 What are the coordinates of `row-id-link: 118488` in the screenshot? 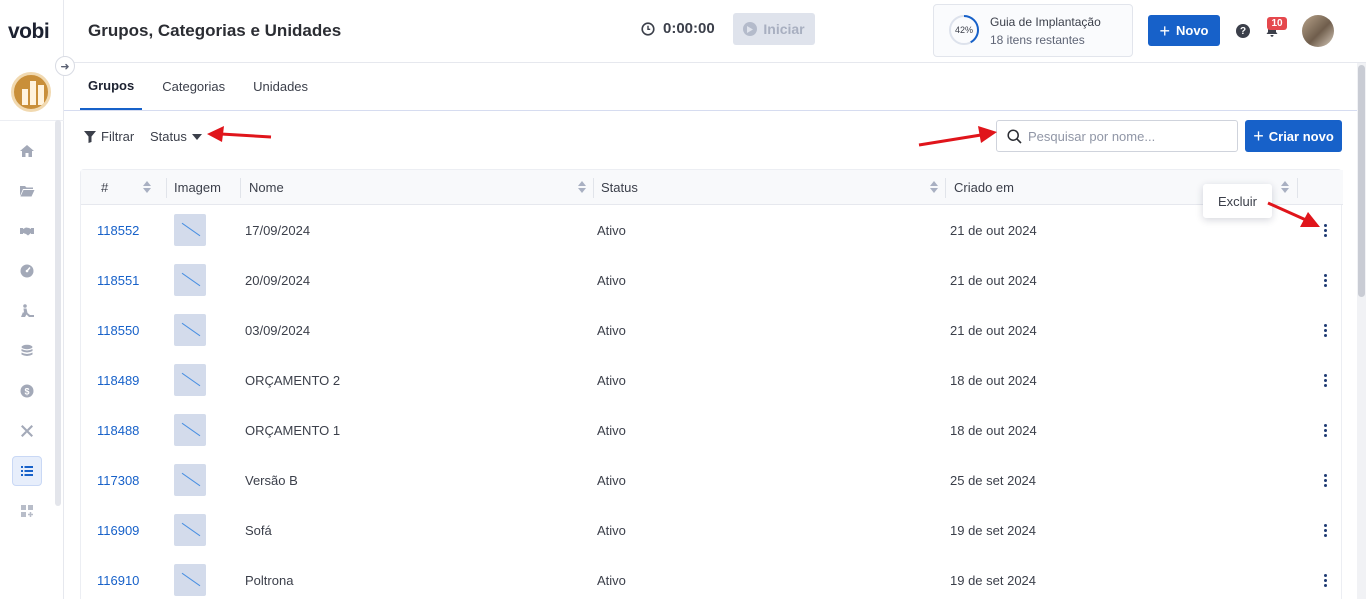 It's located at (118, 430).